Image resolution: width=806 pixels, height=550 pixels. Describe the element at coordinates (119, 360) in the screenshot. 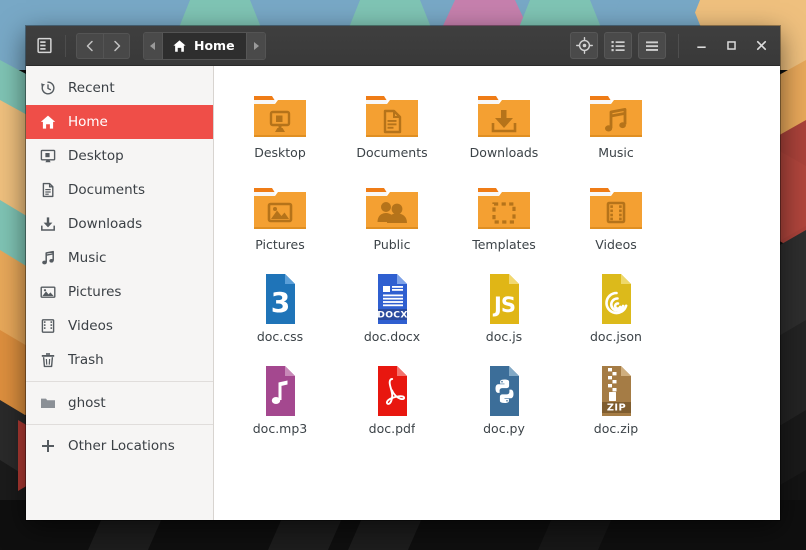

I see `sidebar-item-trash: Trash` at that location.